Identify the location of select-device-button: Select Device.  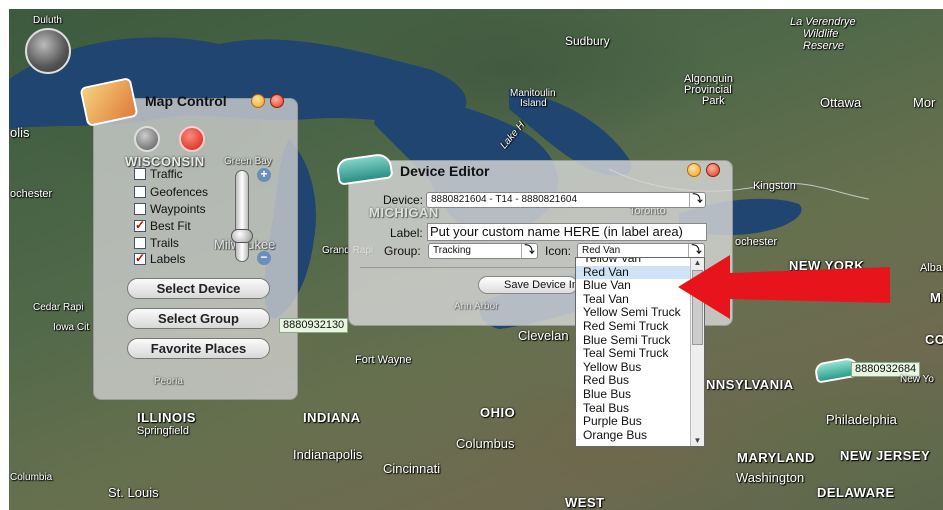
(198, 288).